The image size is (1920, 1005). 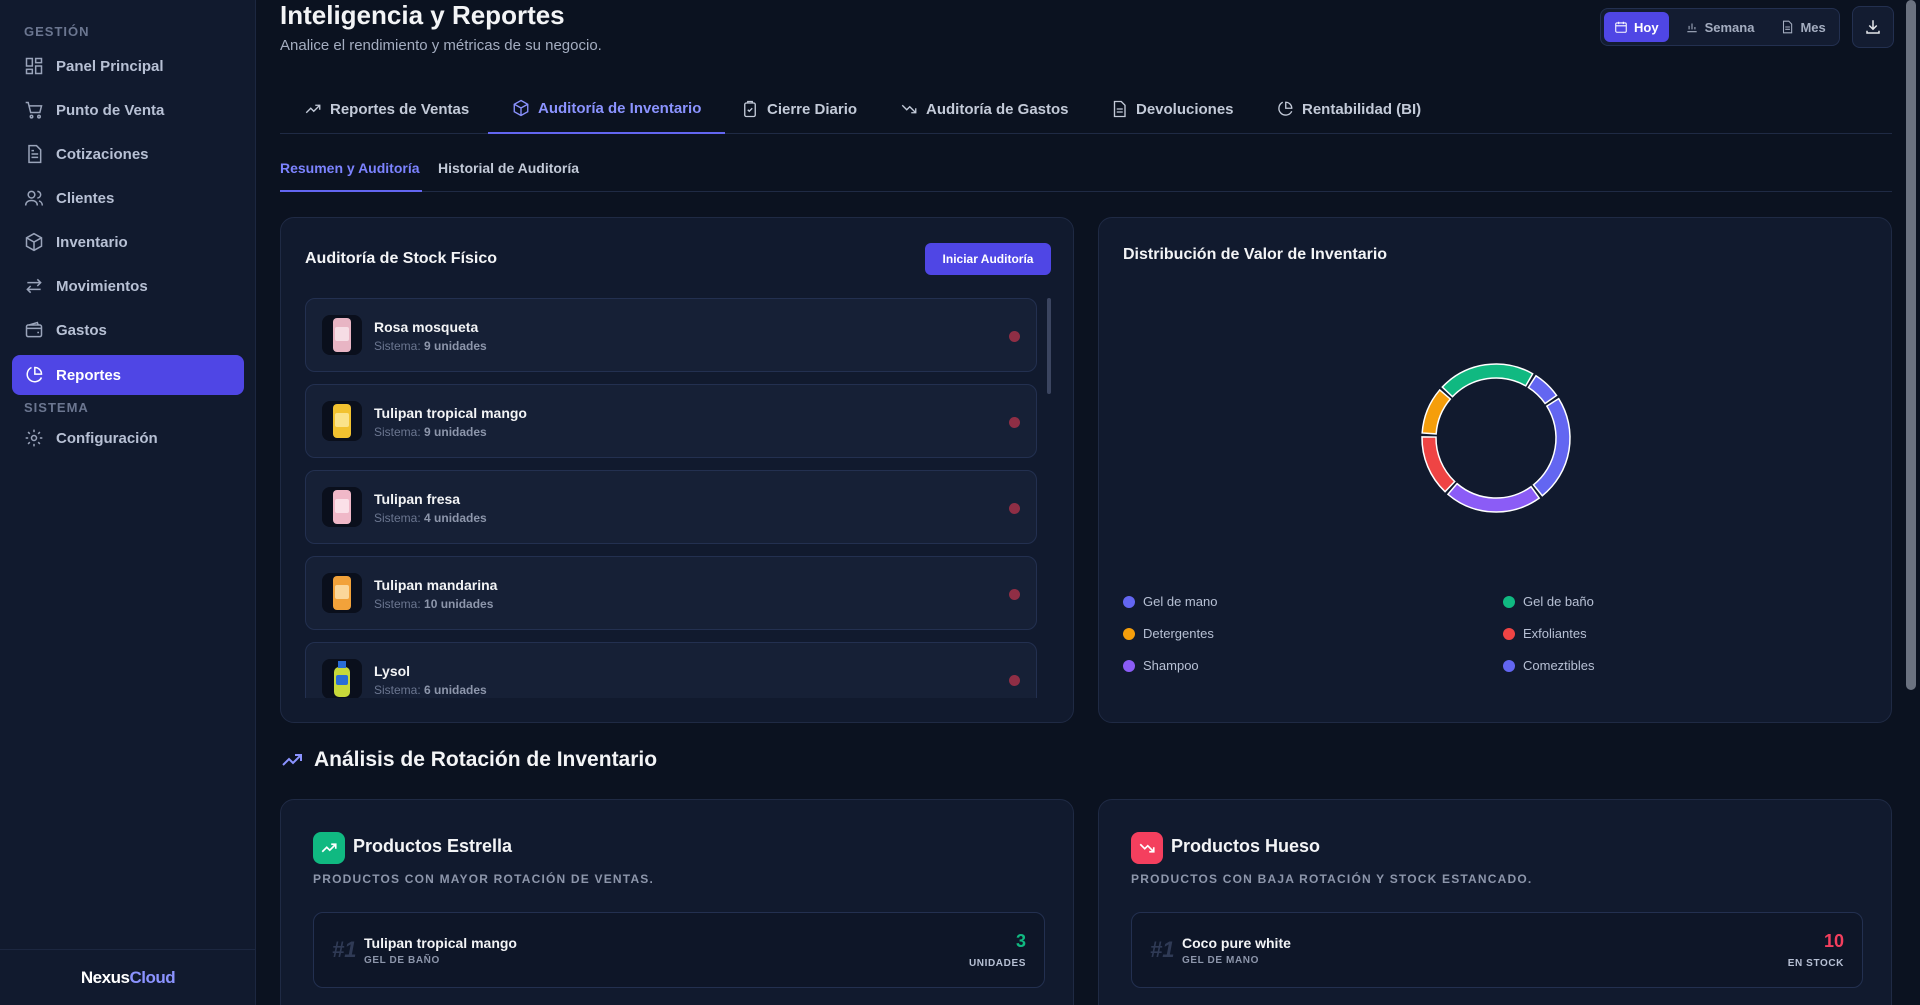 I want to click on legend-label: Detergentes, so click(x=1178, y=633).